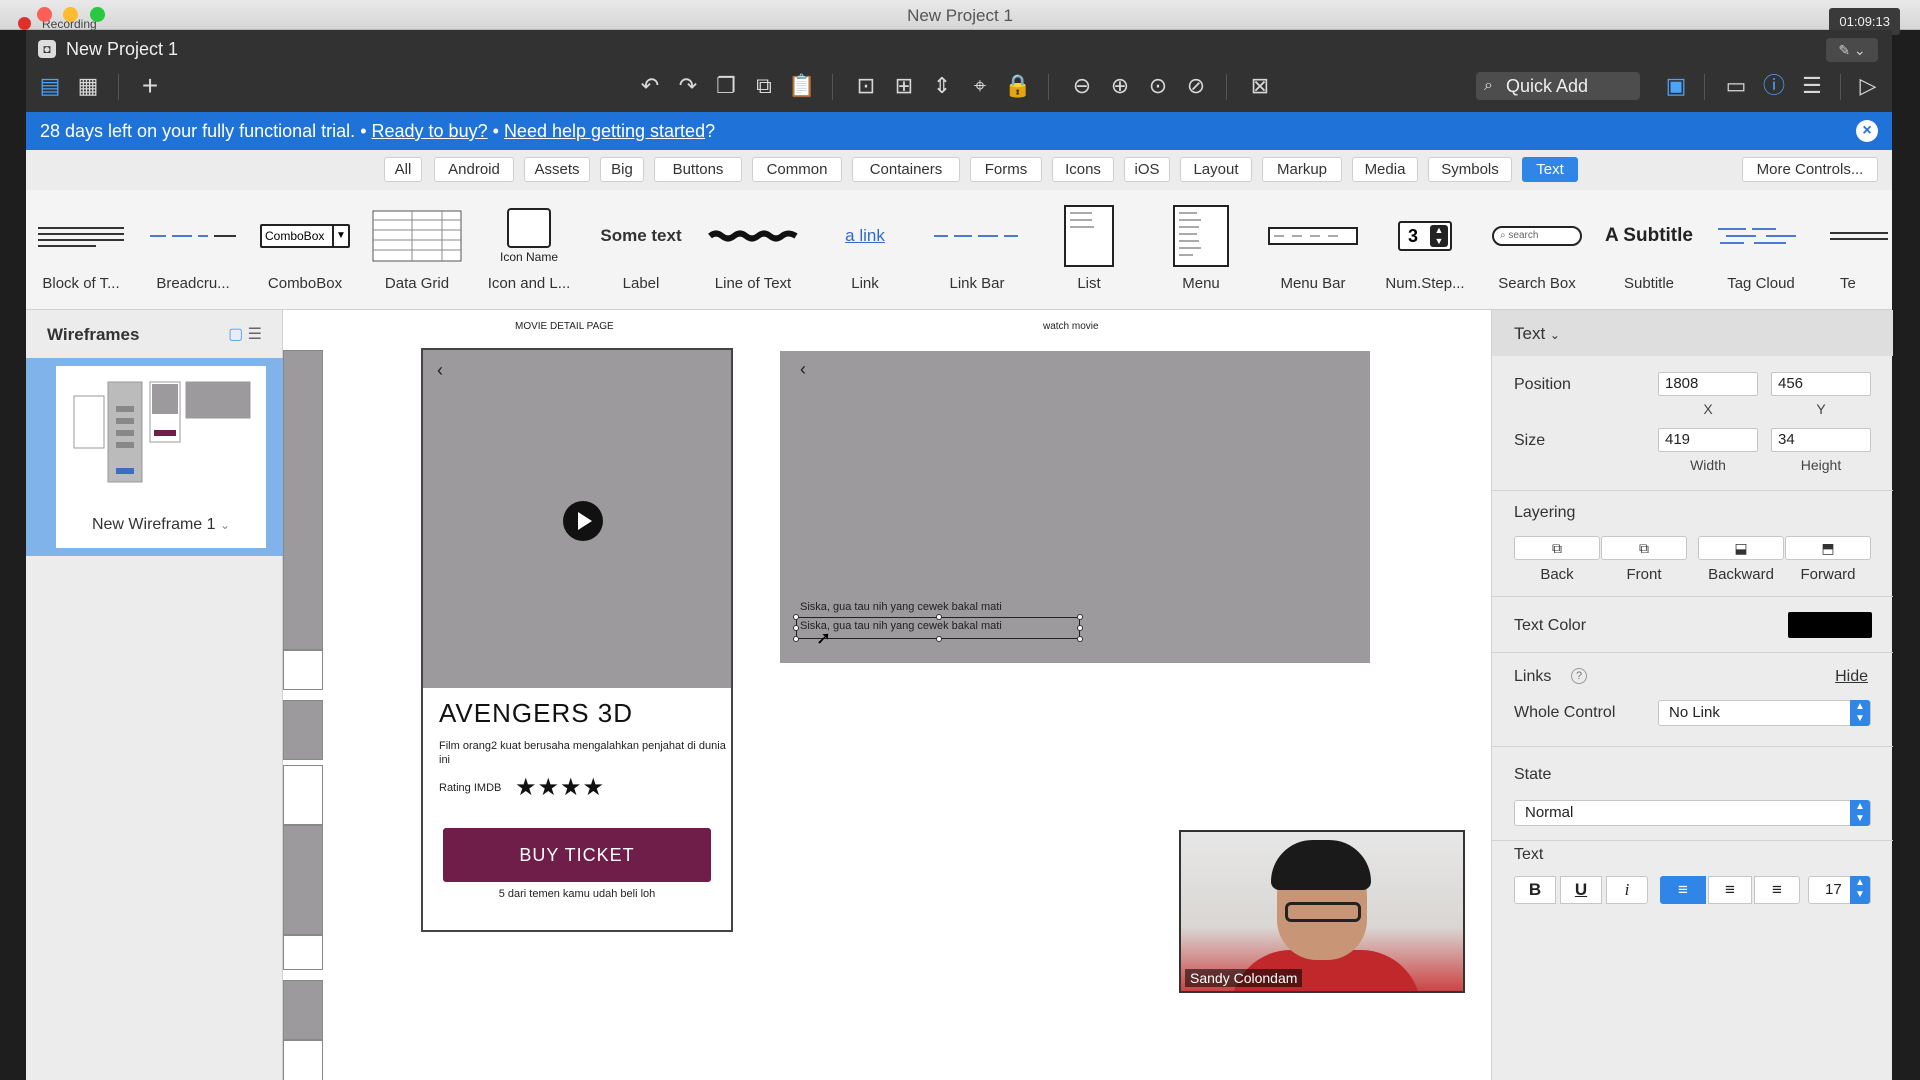 The image size is (1920, 1080). I want to click on whole-control-select: No Link ▲ ▼, so click(1764, 713).